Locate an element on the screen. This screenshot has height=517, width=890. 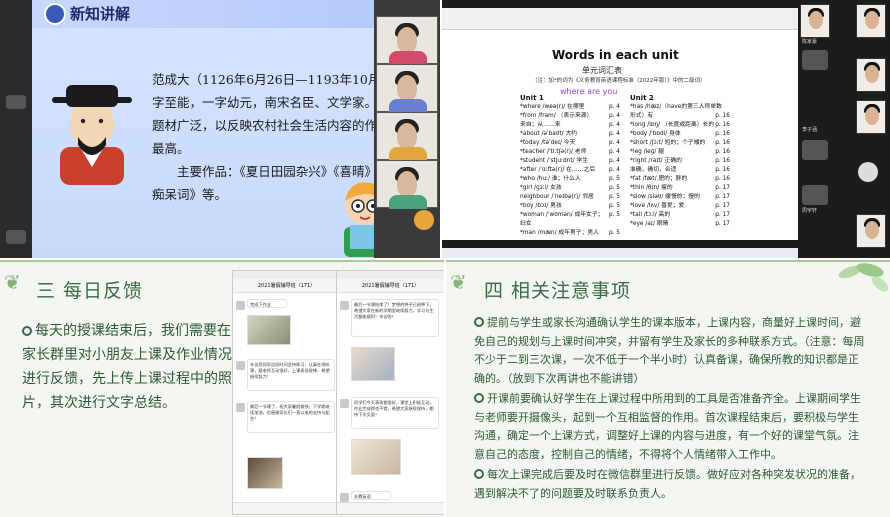
vocab-word: *has /hæz/（have的第三人称单数 is located at coordinates (676, 107).